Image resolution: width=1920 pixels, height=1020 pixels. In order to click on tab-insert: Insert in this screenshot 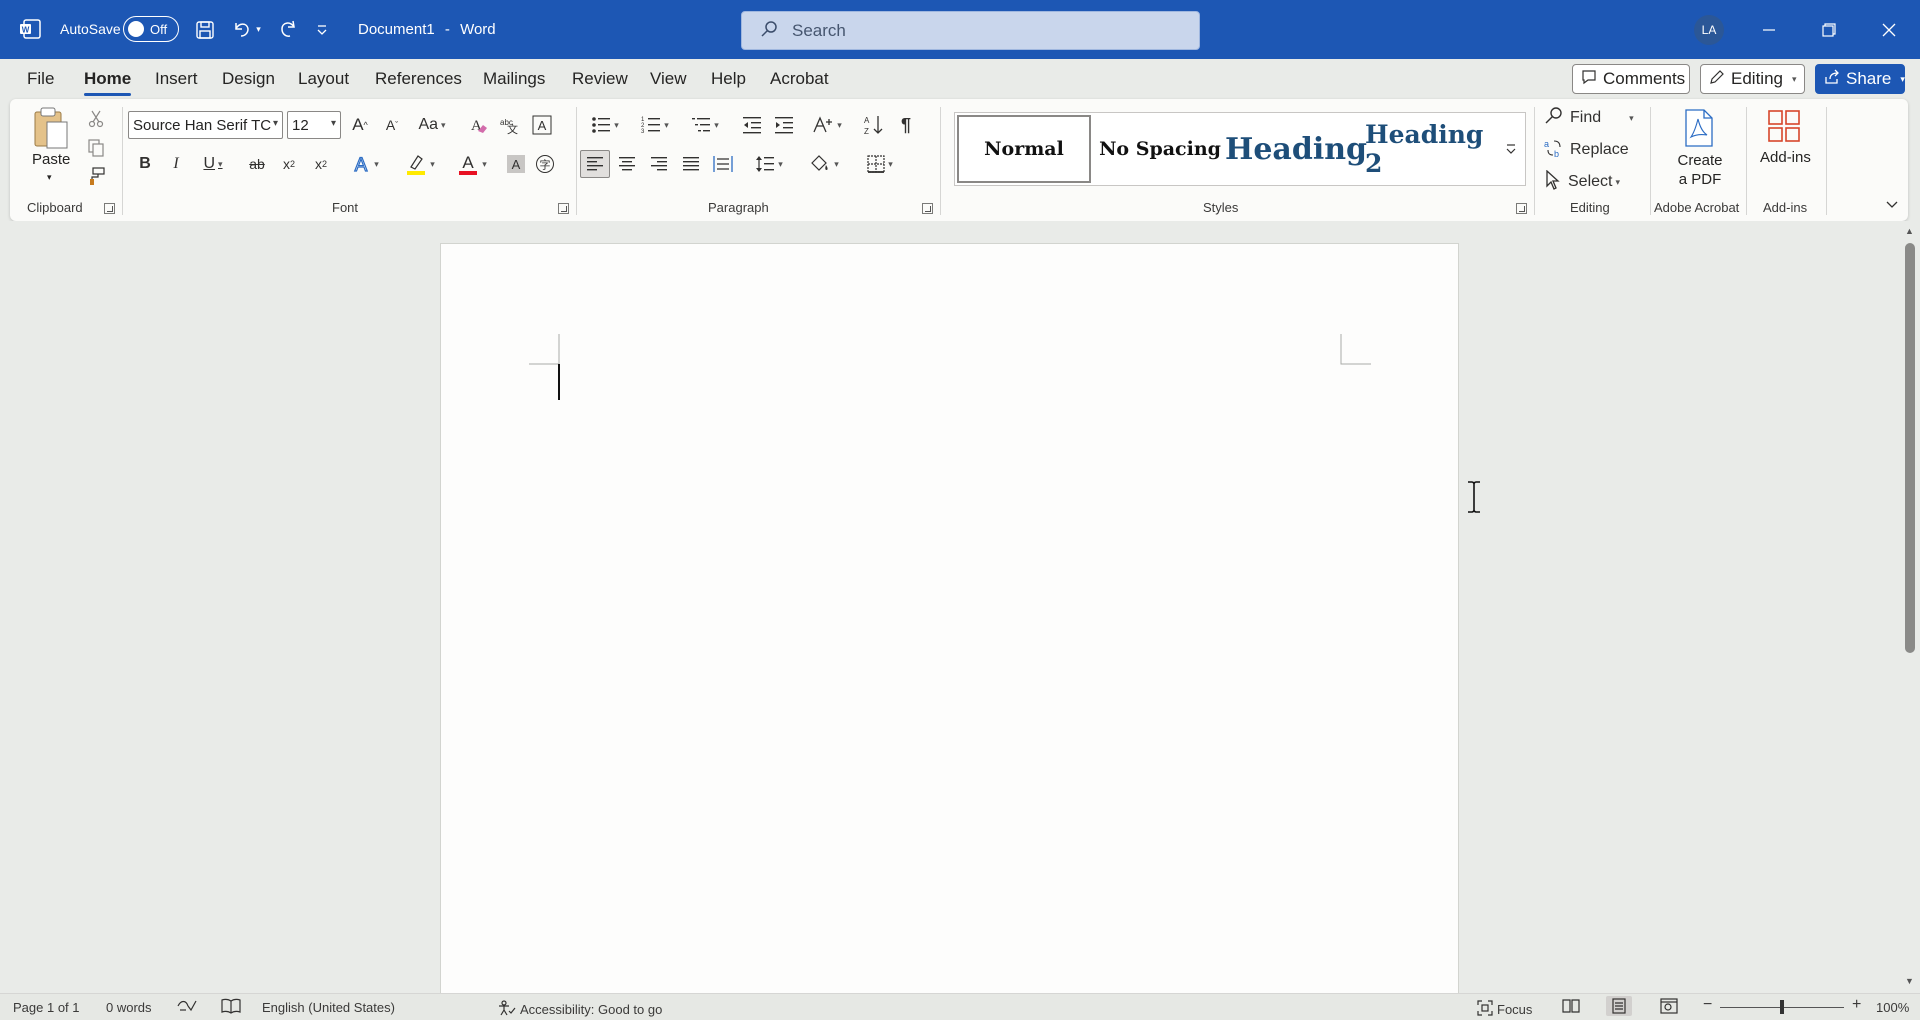, I will do `click(176, 79)`.